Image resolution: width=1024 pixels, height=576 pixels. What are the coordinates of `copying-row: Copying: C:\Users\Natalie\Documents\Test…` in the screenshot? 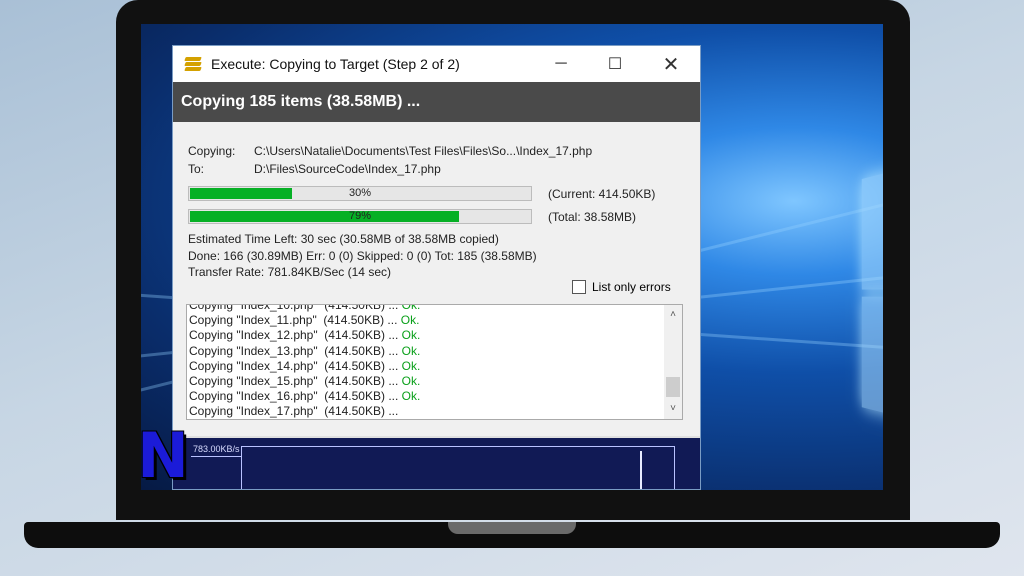 It's located at (436, 151).